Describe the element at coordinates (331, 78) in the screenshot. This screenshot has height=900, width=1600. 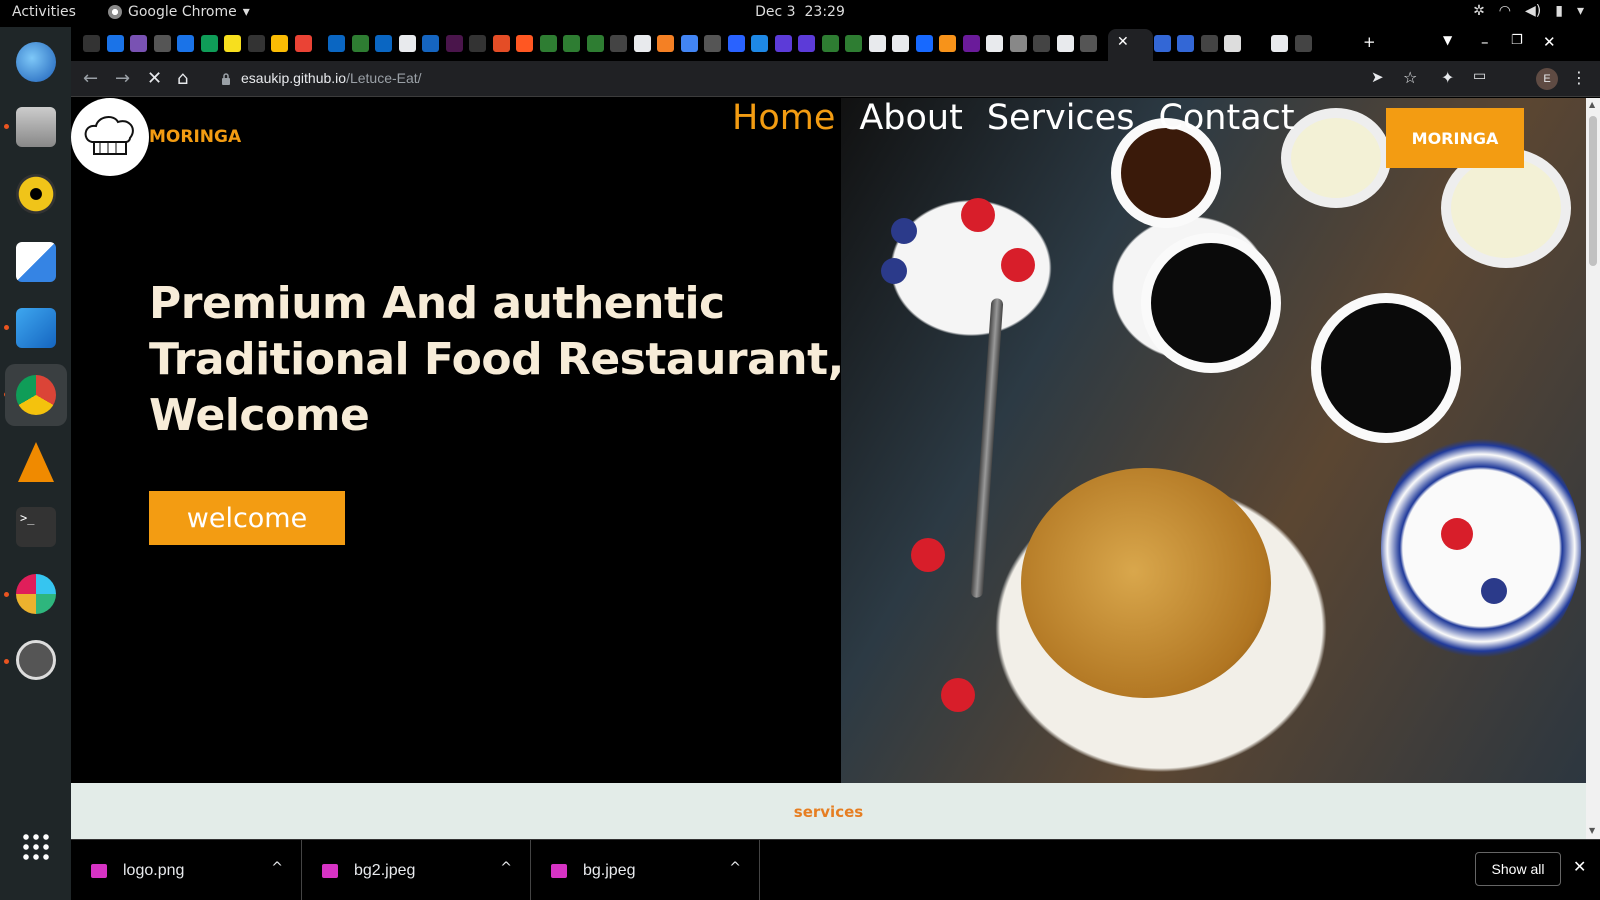
I see `address-bar: esaukip.github.io/Letuce-Eat/` at that location.